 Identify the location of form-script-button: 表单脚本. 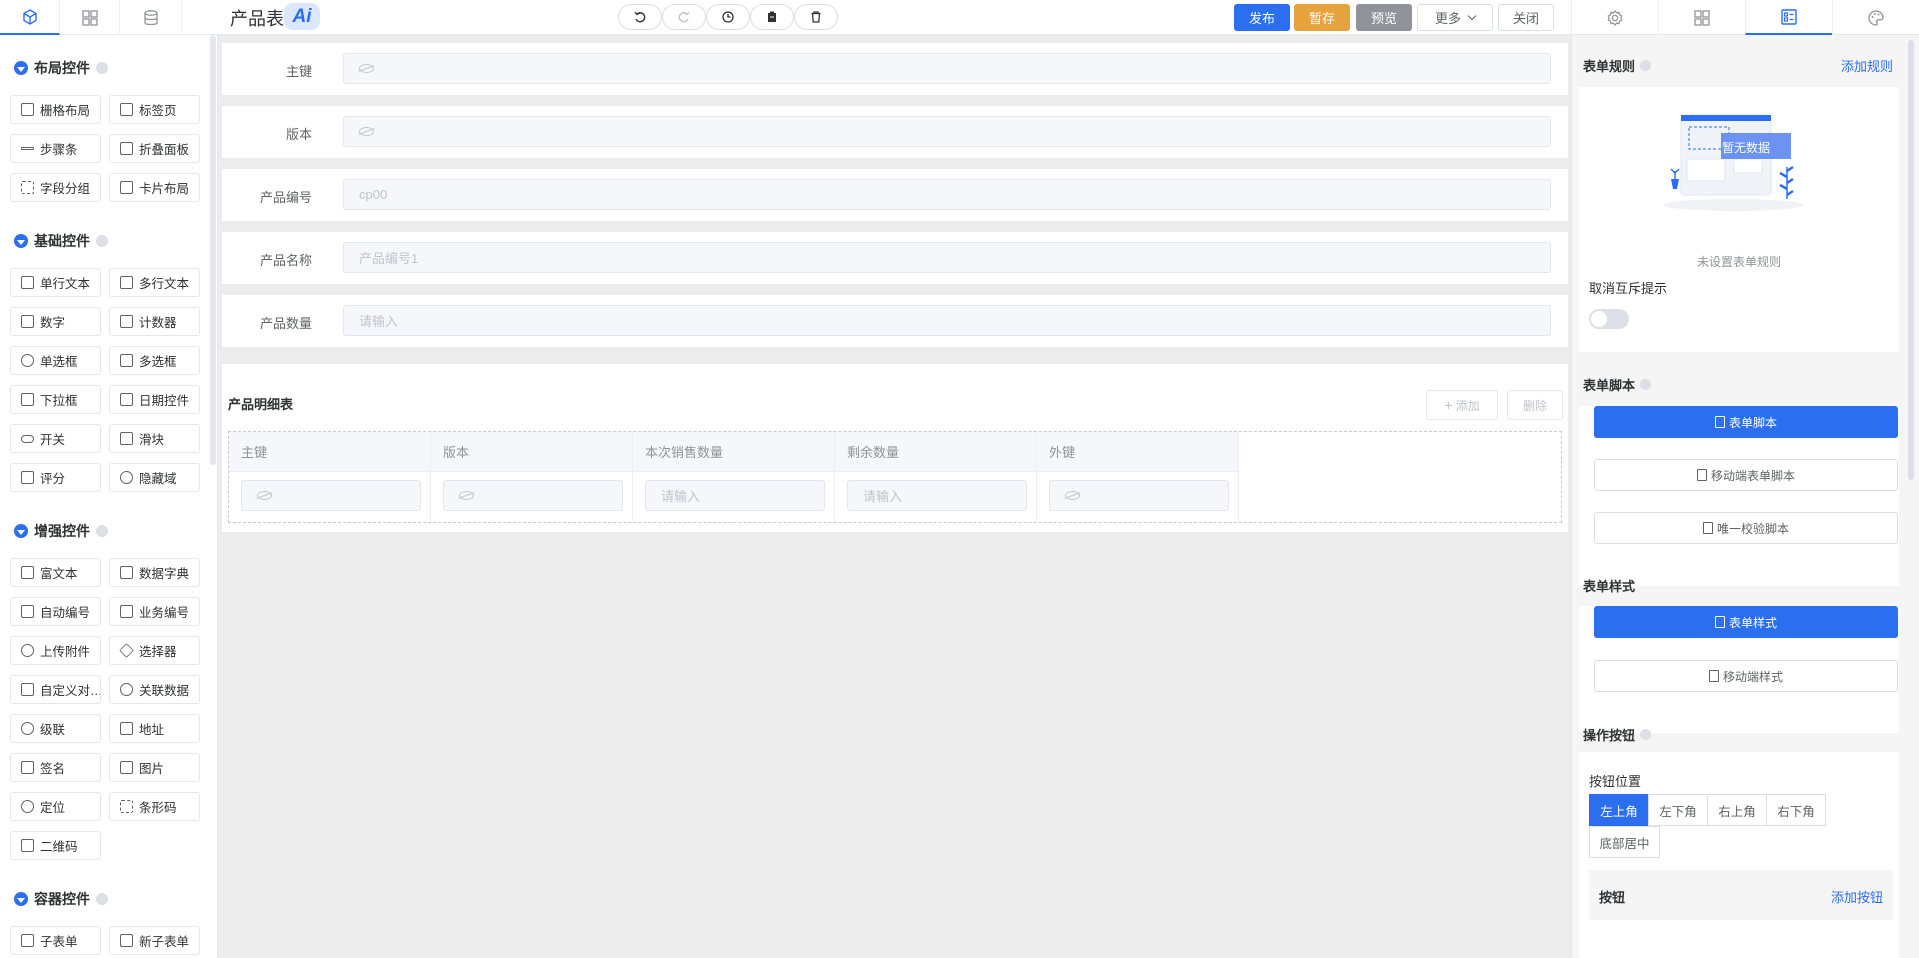
(1746, 422).